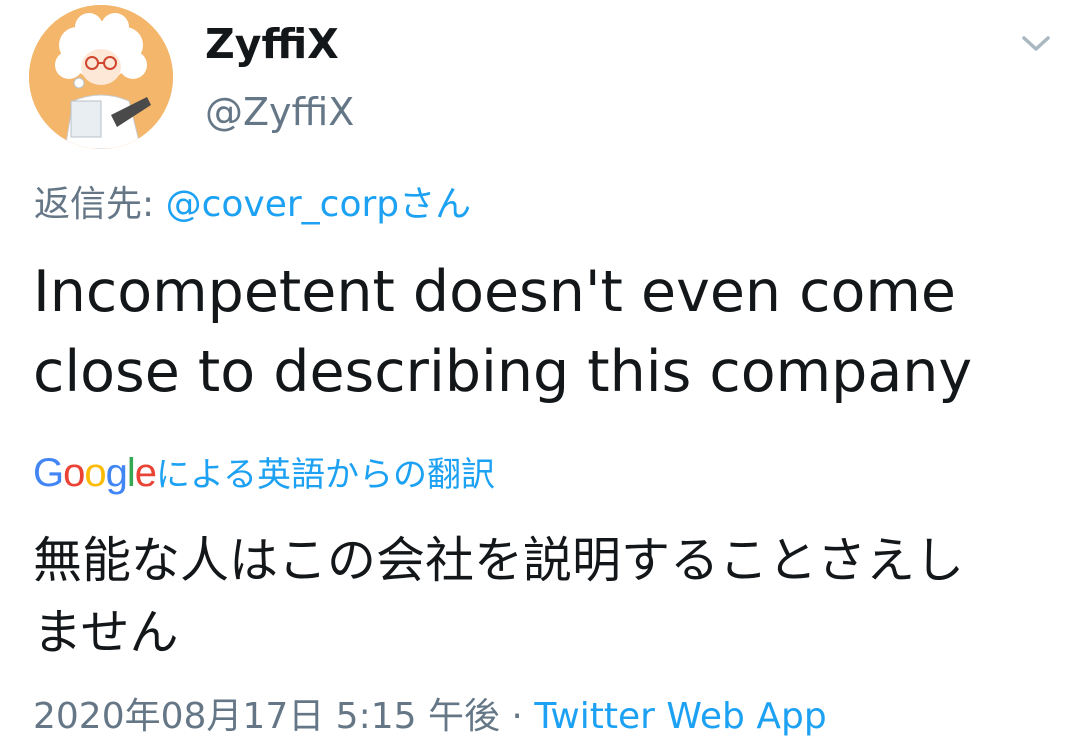 The height and width of the screenshot is (747, 1080). Describe the element at coordinates (680, 716) in the screenshot. I see `source-app-link: Twitter Web App` at that location.